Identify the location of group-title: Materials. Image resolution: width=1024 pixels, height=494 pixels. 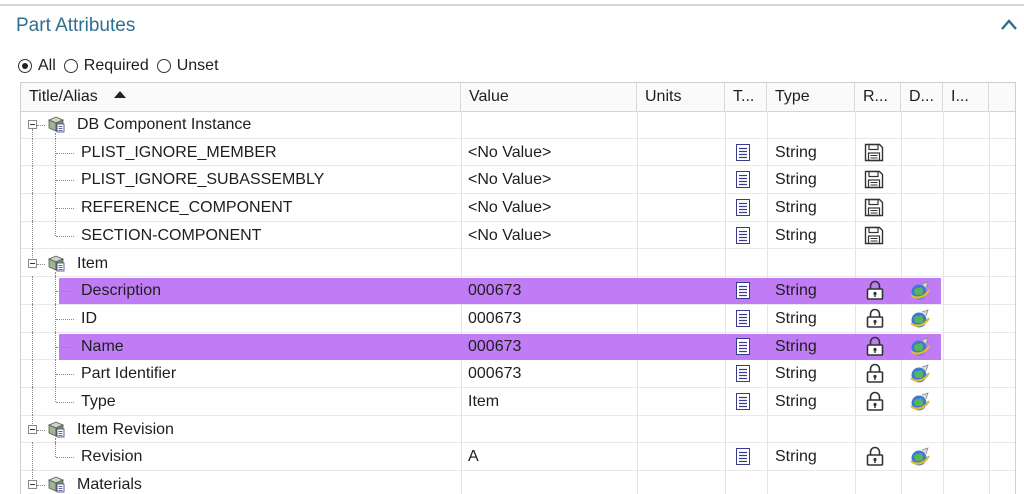
(109, 485).